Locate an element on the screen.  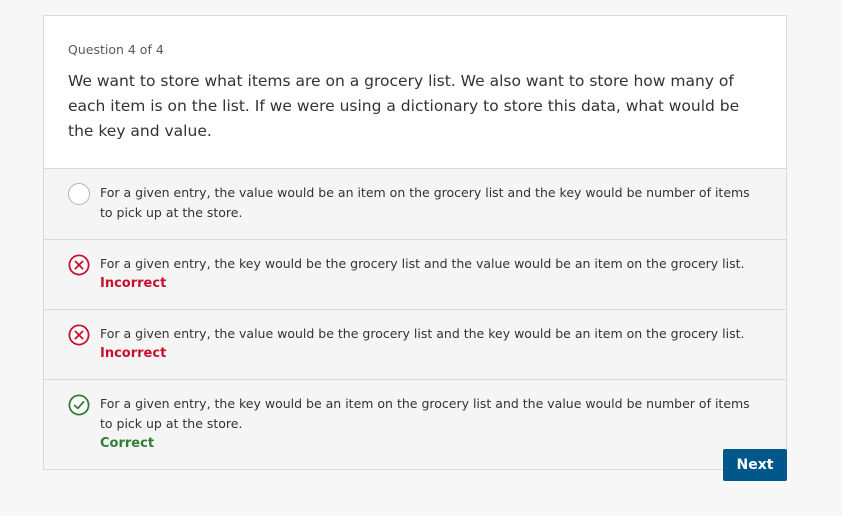
radio-circle-icon is located at coordinates (79, 194).